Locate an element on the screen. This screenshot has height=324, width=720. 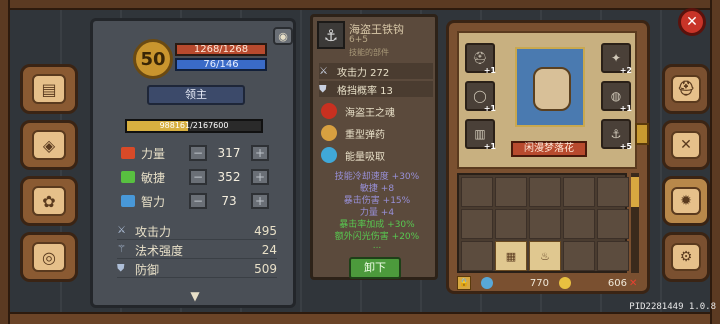
equipment-area: ⛑ +1 ◯ +1 ▥ +1 ✦ +2 ◍ +1 ⚓ +5 闲漫梦落花 is located at coordinates (547, 100).